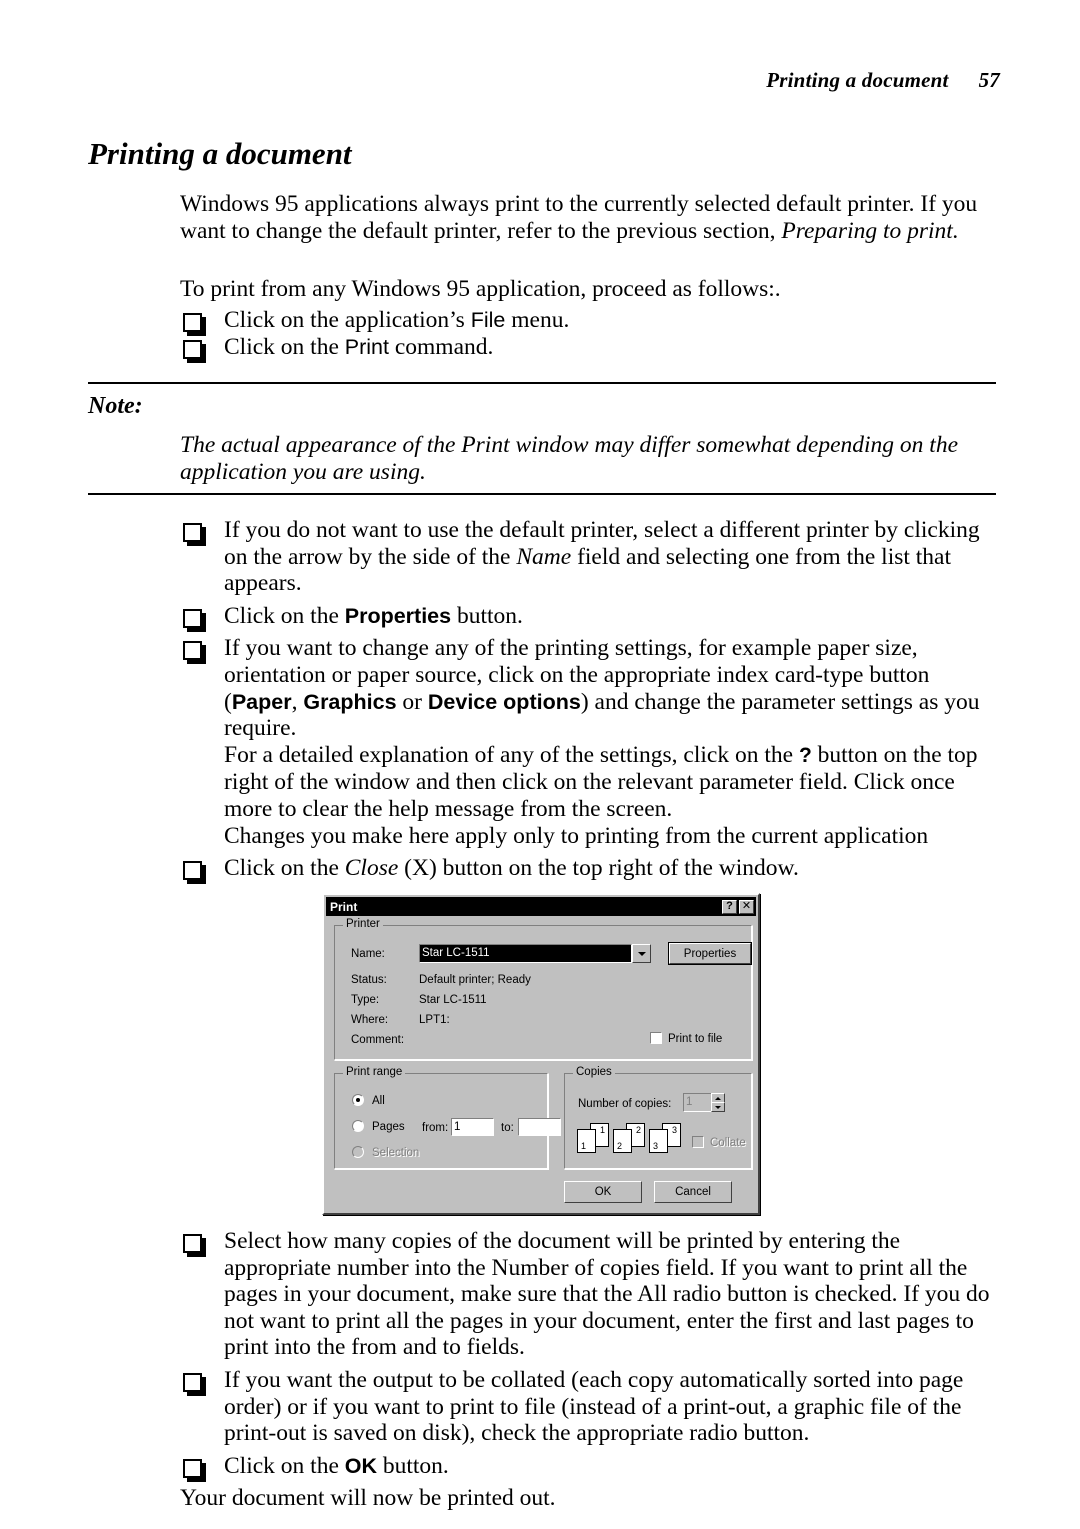 The height and width of the screenshot is (1529, 1080). What do you see at coordinates (220, 153) in the screenshot?
I see `page-title: Printing a document` at bounding box center [220, 153].